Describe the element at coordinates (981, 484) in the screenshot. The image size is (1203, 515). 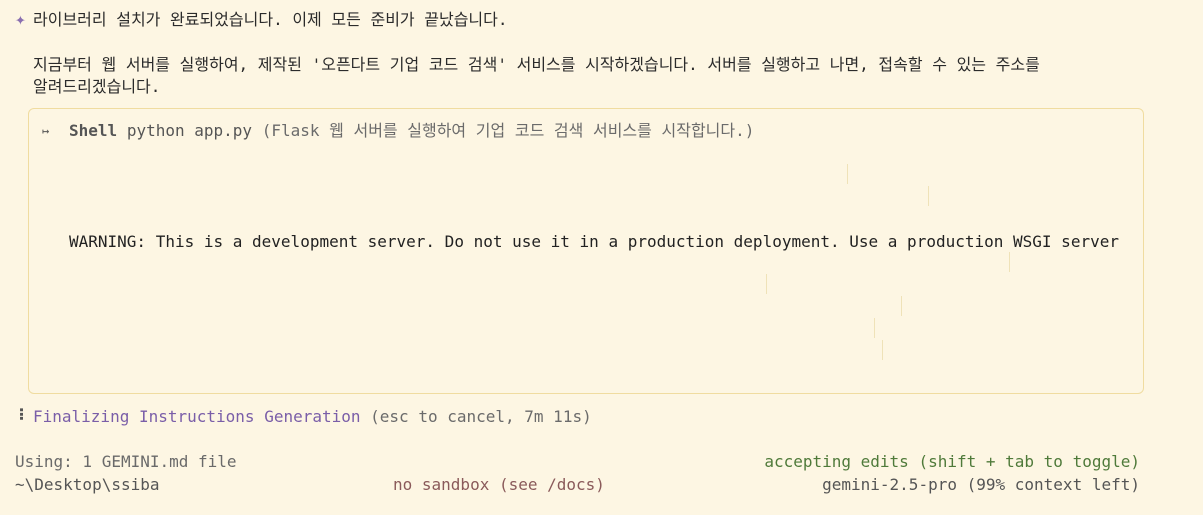
I see `model-indicator: gemini-2.5-pro (99% context left)` at that location.